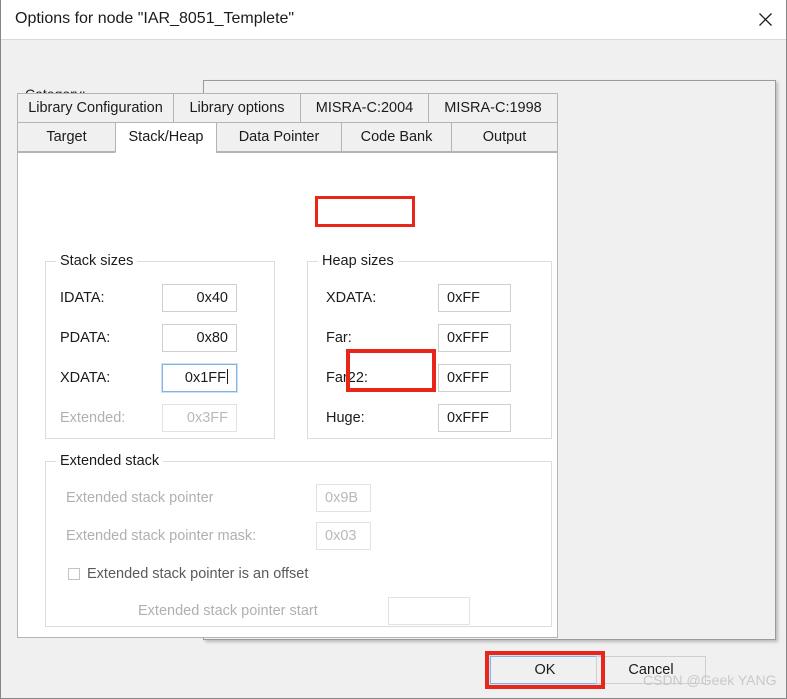  Describe the element at coordinates (85, 378) in the screenshot. I see `stack-xdata-label: XDATA:` at that location.